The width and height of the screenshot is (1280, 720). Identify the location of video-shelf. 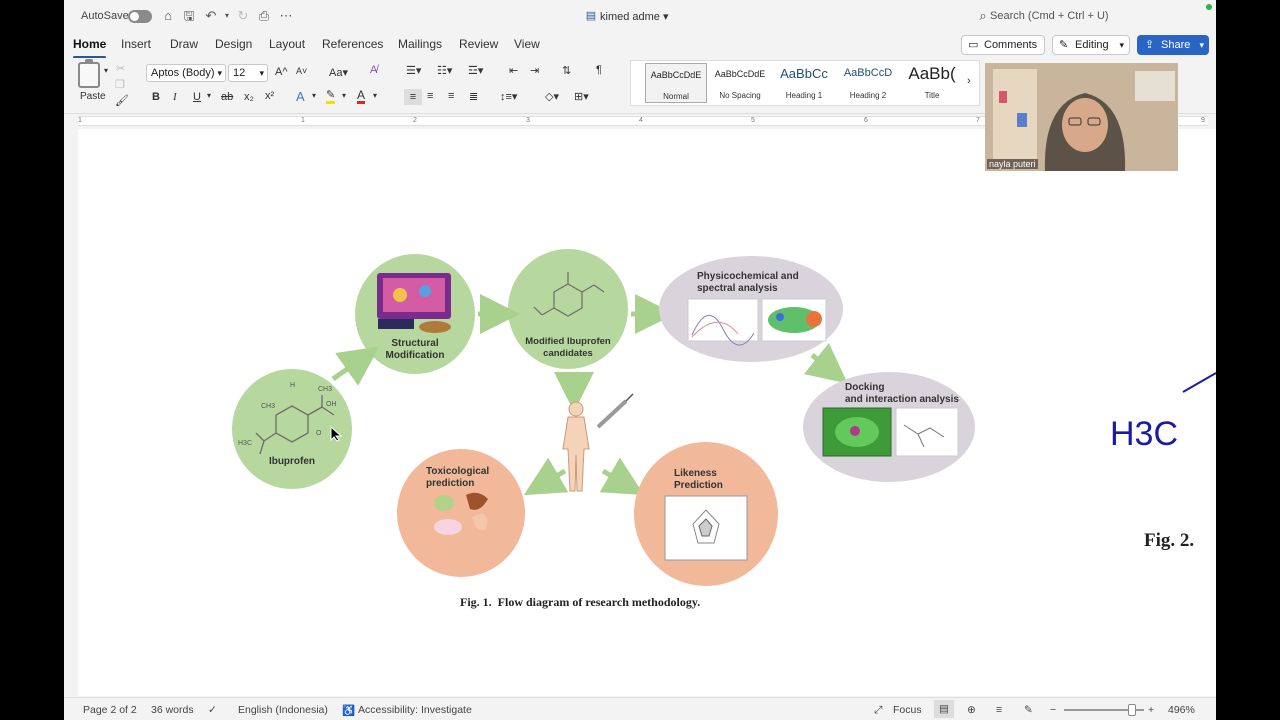
(1015, 114).